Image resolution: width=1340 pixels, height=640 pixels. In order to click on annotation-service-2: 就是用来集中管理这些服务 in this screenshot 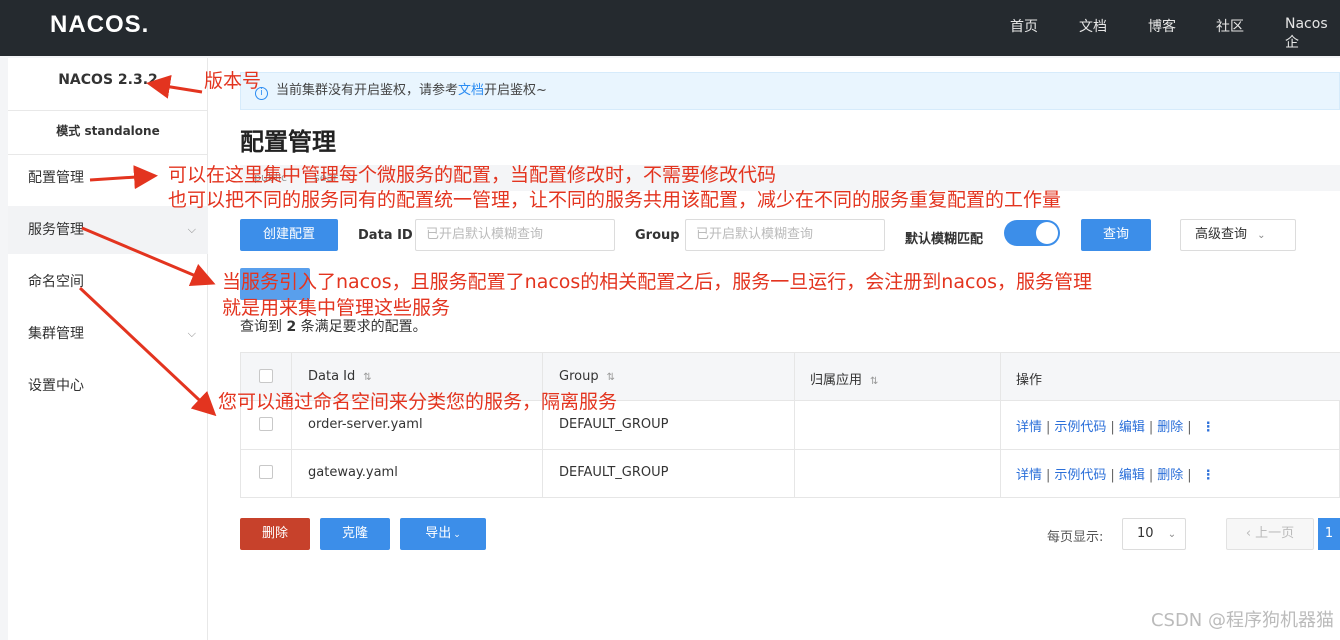, I will do `click(336, 308)`.